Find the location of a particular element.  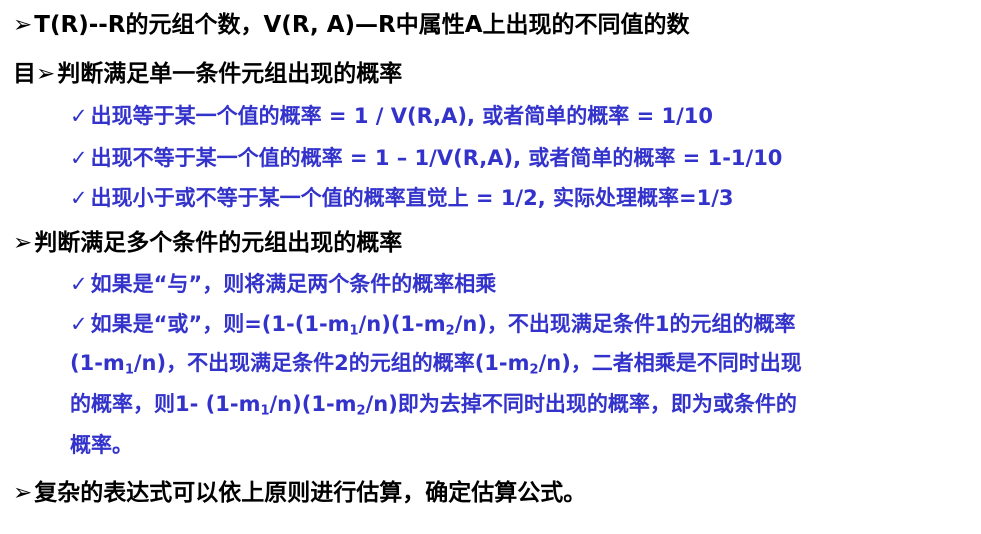

heading-prefix: 目 is located at coordinates (24, 74).